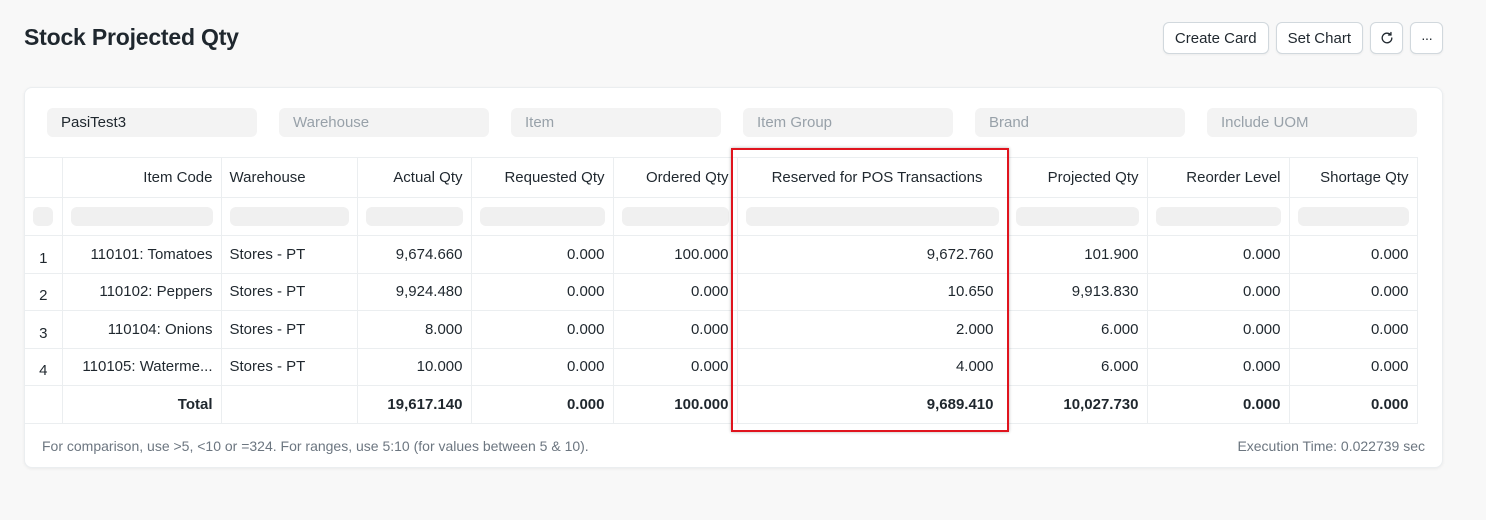 This screenshot has height=520, width=1486. Describe the element at coordinates (1353, 177) in the screenshot. I see `column-header: Shortage Qty` at that location.